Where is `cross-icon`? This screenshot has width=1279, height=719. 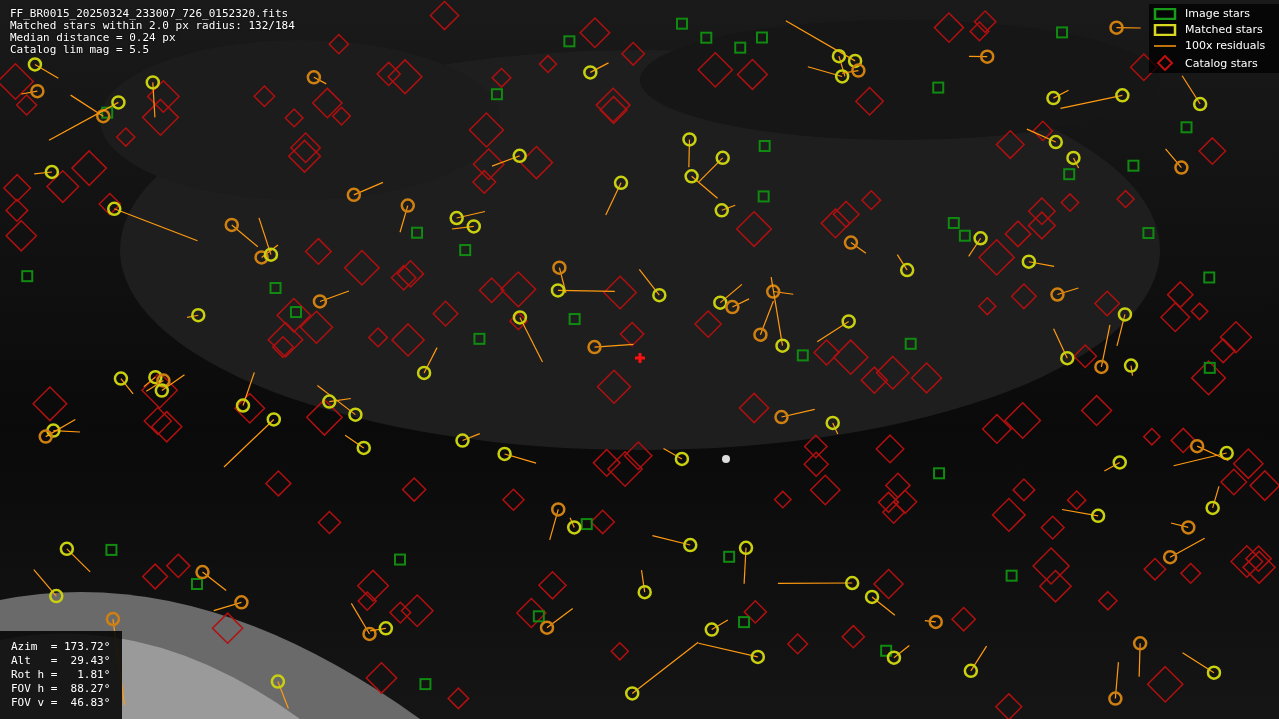 cross-icon is located at coordinates (640, 358).